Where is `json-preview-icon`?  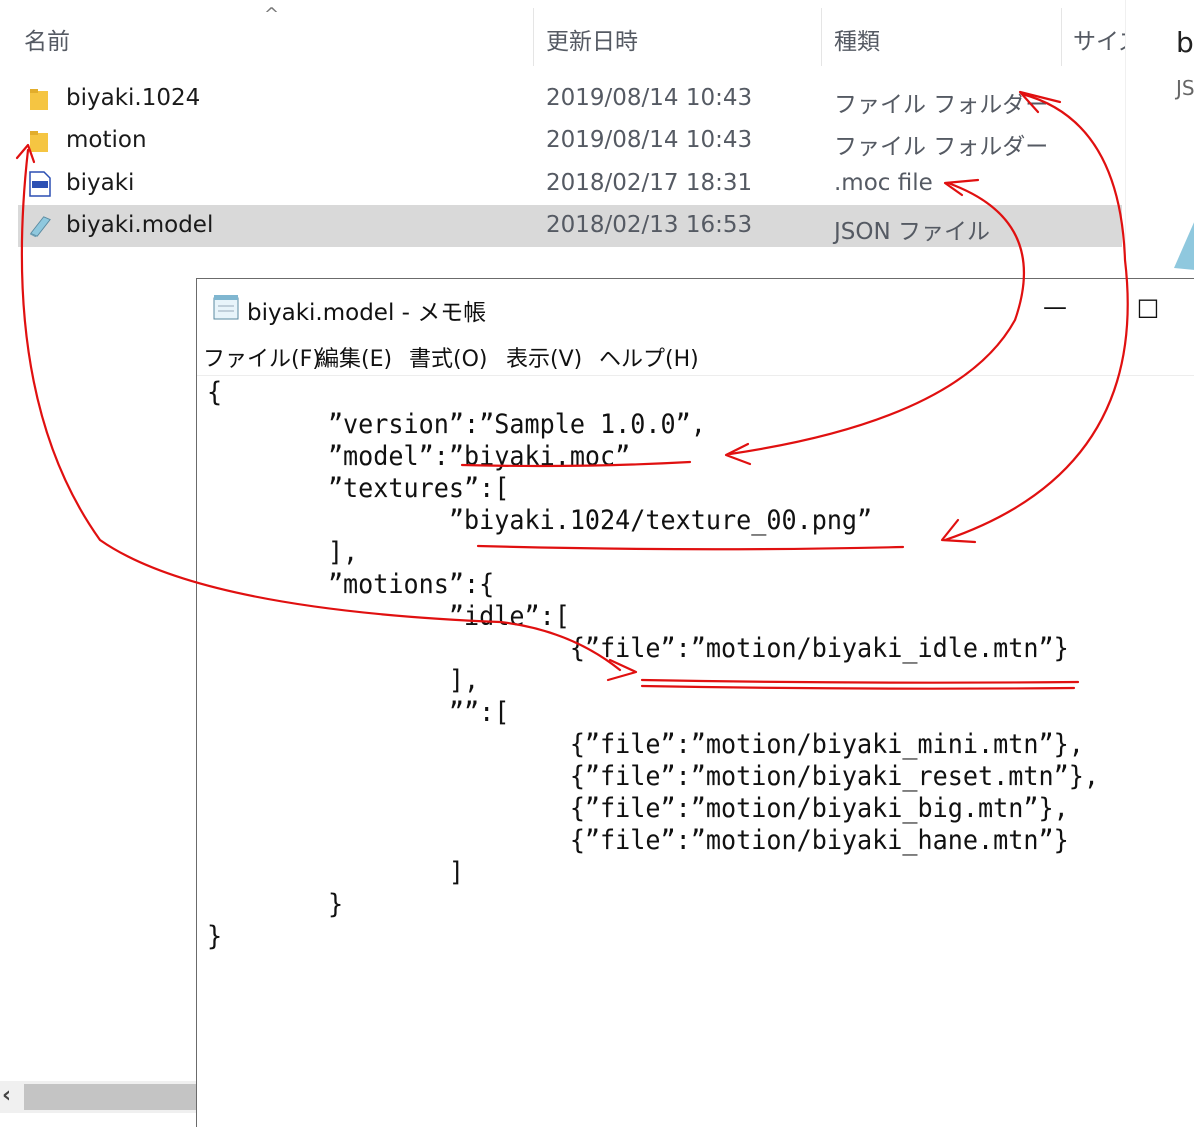 json-preview-icon is located at coordinates (1184, 246).